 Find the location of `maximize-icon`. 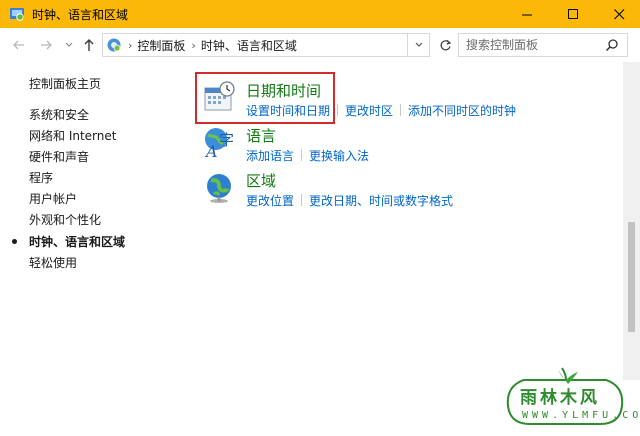

maximize-icon is located at coordinates (572, 13).